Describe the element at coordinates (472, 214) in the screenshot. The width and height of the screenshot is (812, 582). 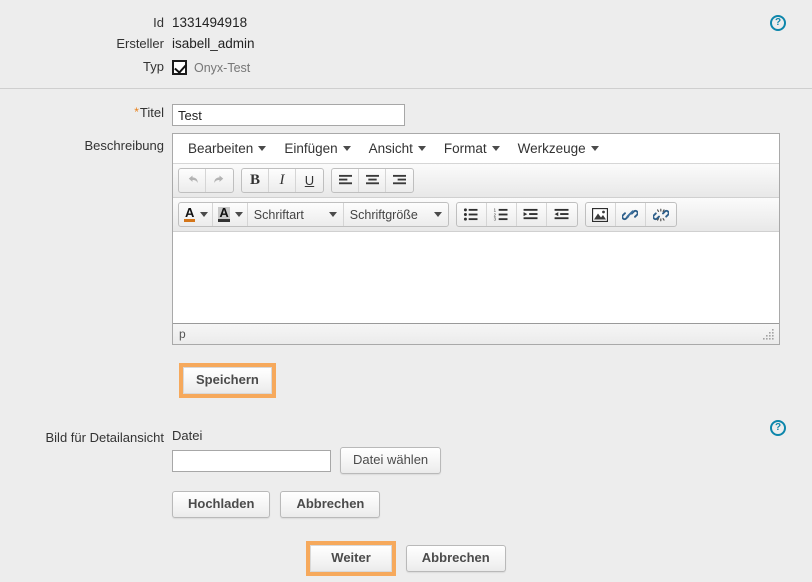
I see `bullet-list-icon` at that location.